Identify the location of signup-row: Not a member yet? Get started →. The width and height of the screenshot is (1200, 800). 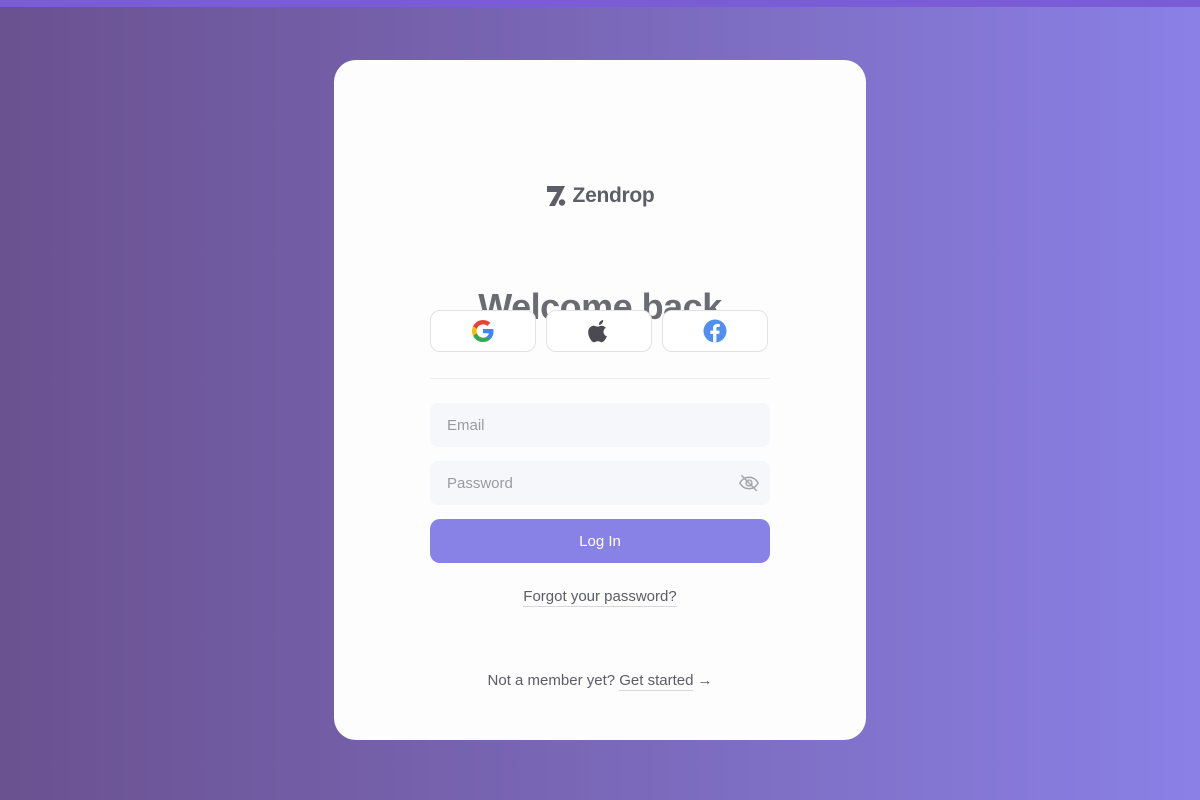
(600, 681).